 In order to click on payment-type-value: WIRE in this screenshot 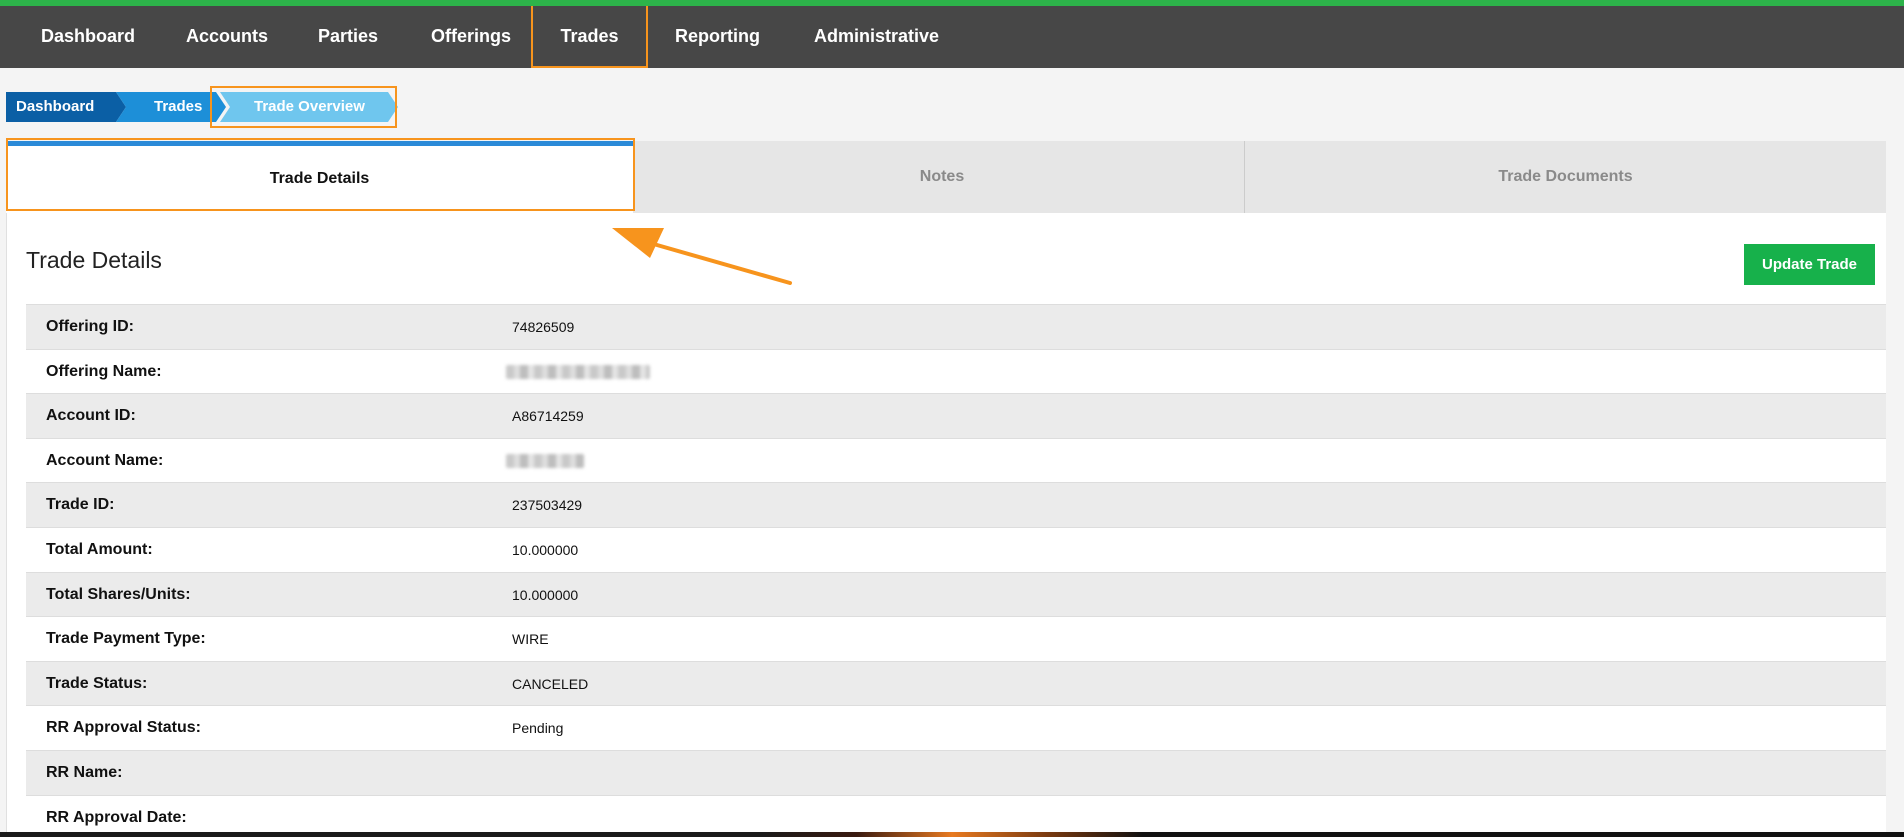, I will do `click(530, 639)`.